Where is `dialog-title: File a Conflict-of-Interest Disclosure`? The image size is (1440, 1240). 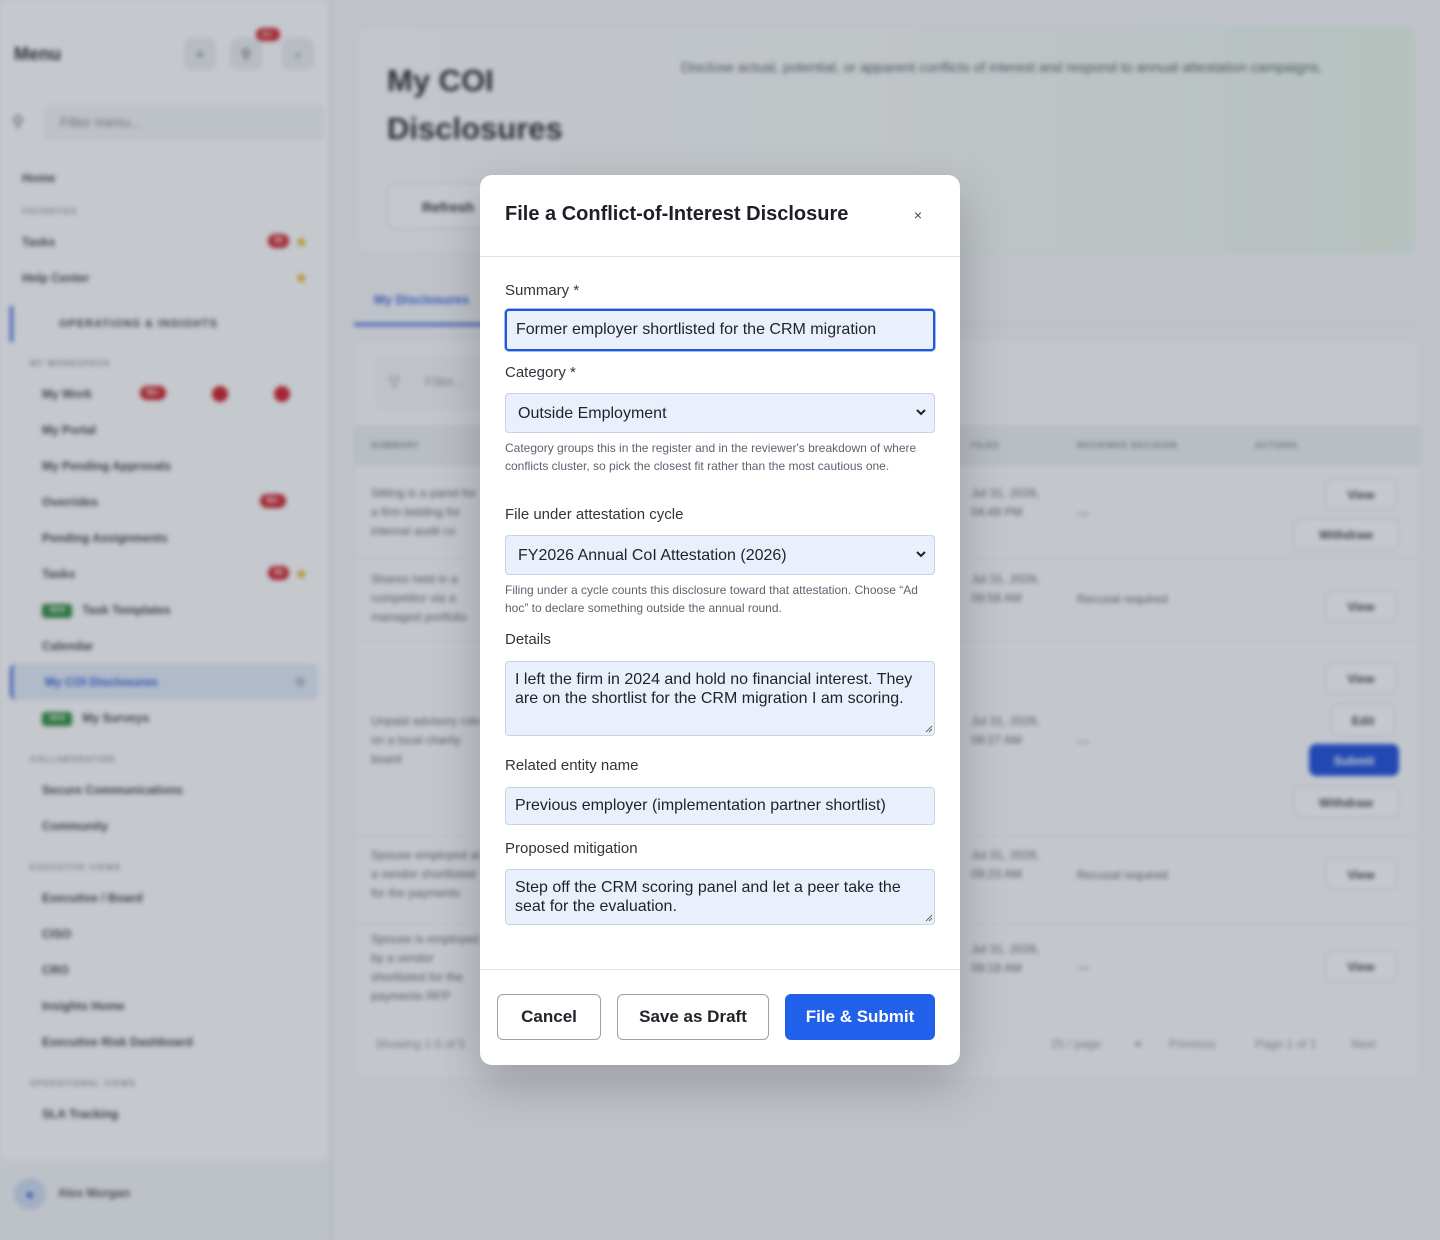 dialog-title: File a Conflict-of-Interest Disclosure is located at coordinates (677, 214).